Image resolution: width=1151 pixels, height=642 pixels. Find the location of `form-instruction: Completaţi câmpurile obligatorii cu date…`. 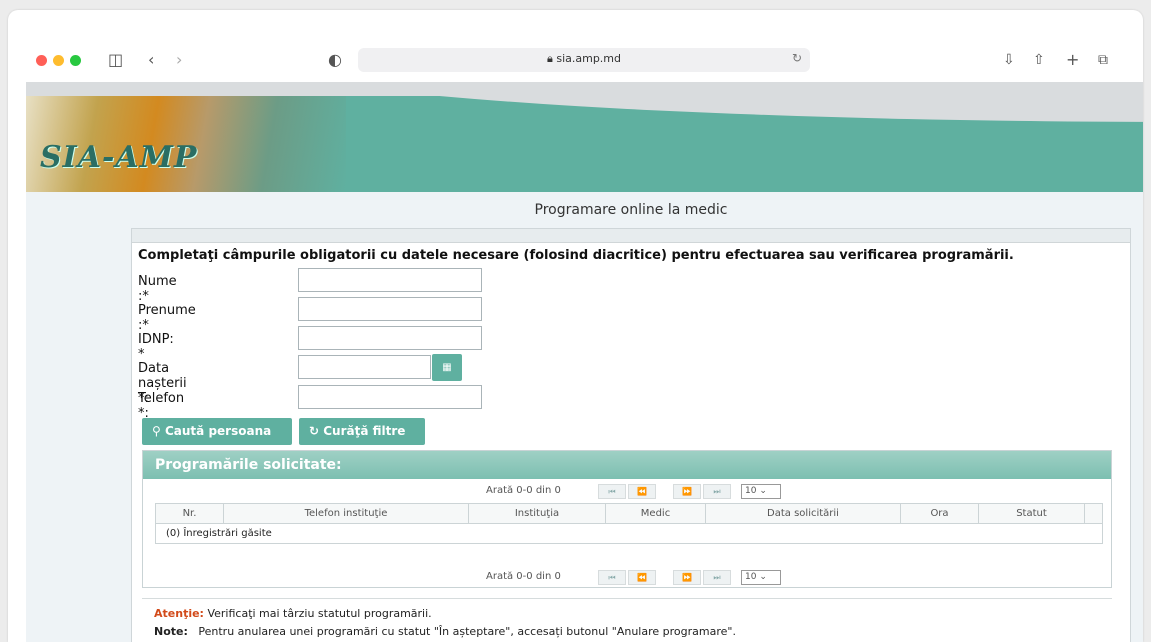

form-instruction: Completaţi câmpurile obligatorii cu date… is located at coordinates (576, 255).